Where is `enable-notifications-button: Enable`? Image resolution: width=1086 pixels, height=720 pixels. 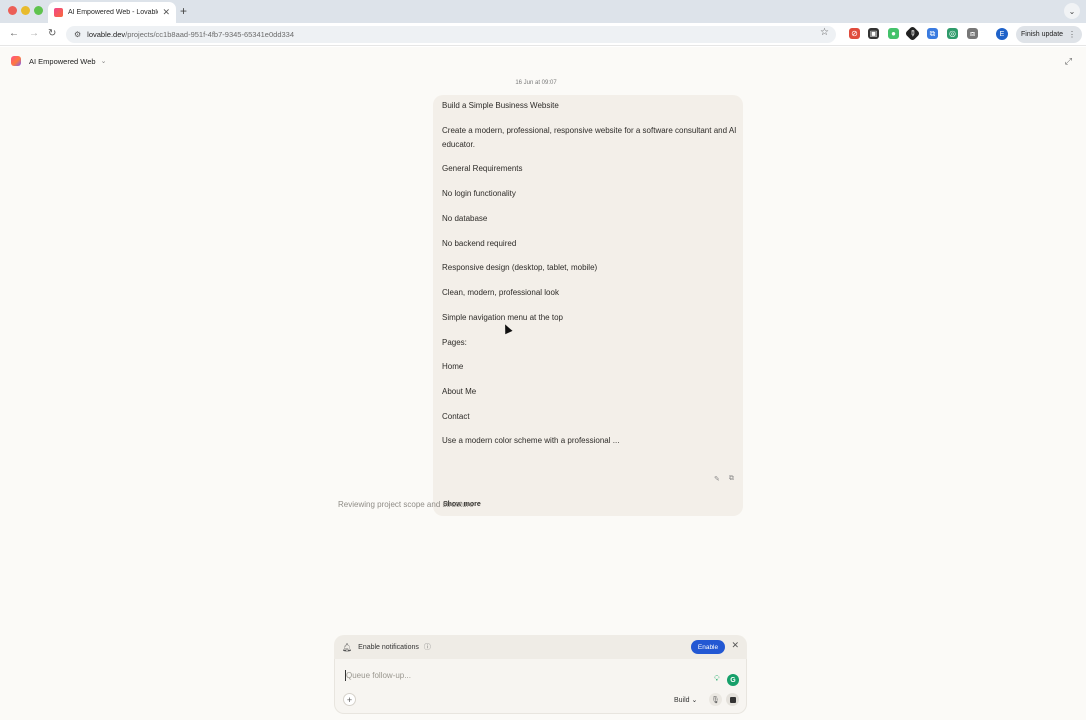 enable-notifications-button: Enable is located at coordinates (708, 647).